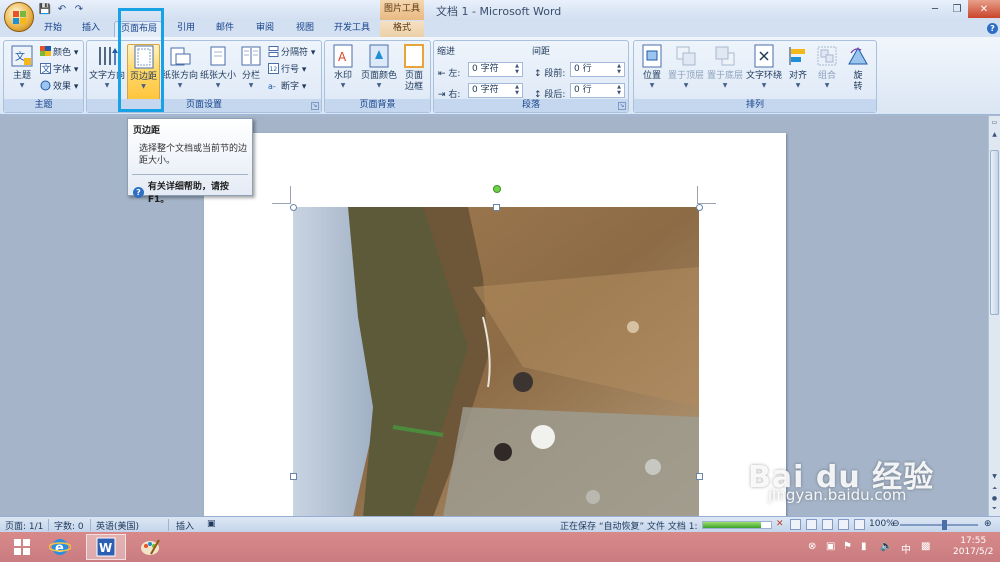 The image size is (1000, 562). Describe the element at coordinates (994, 134) in the screenshot. I see `scroll-up-icon: ▲` at that location.